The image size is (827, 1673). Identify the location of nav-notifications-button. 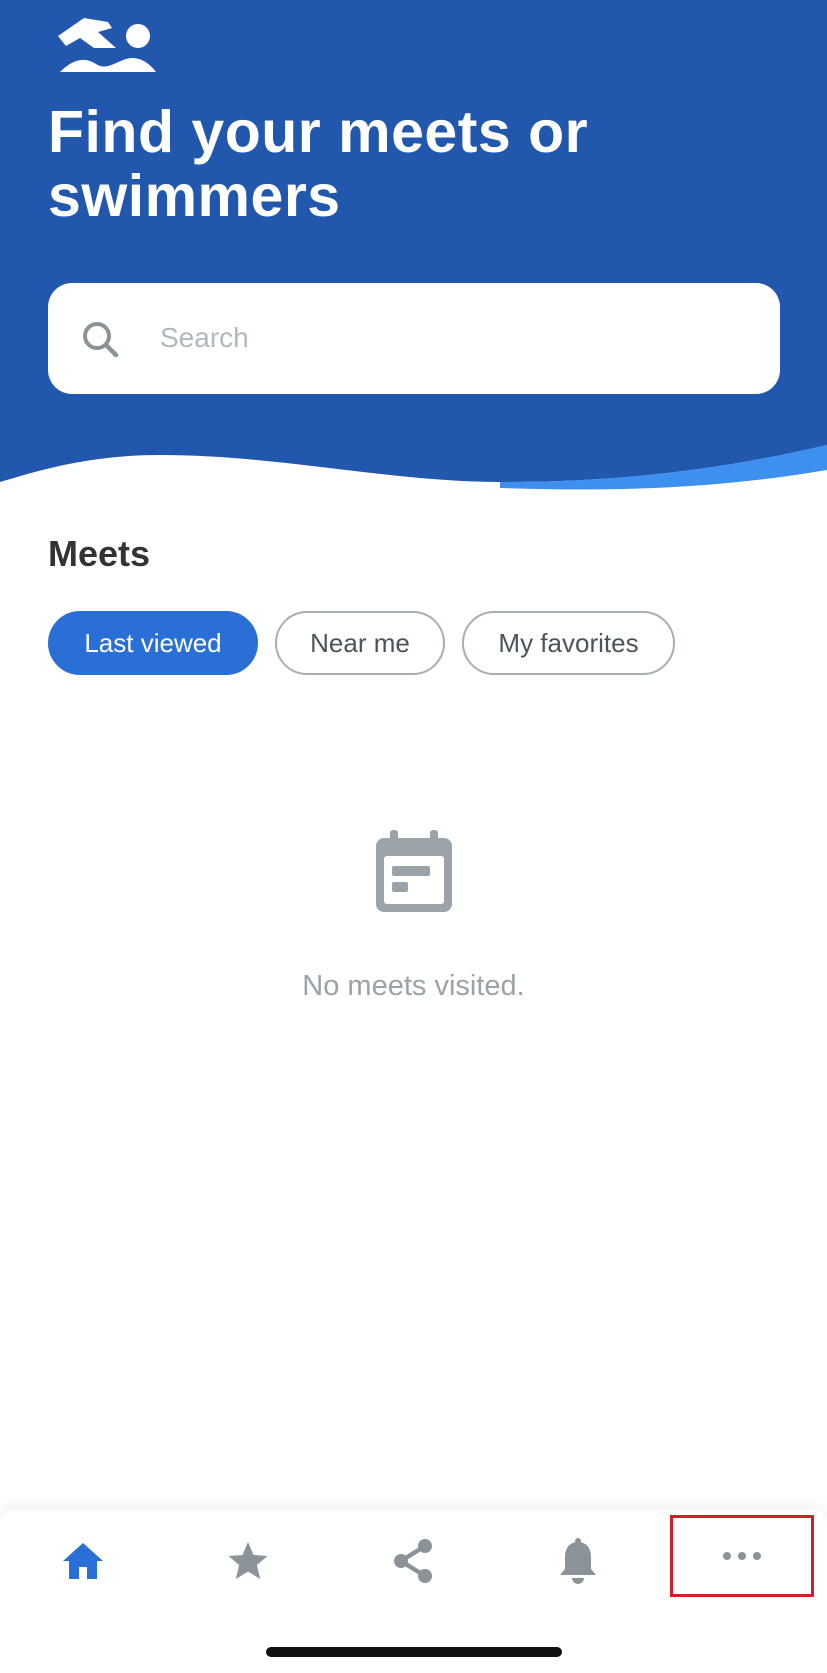
(577, 1561).